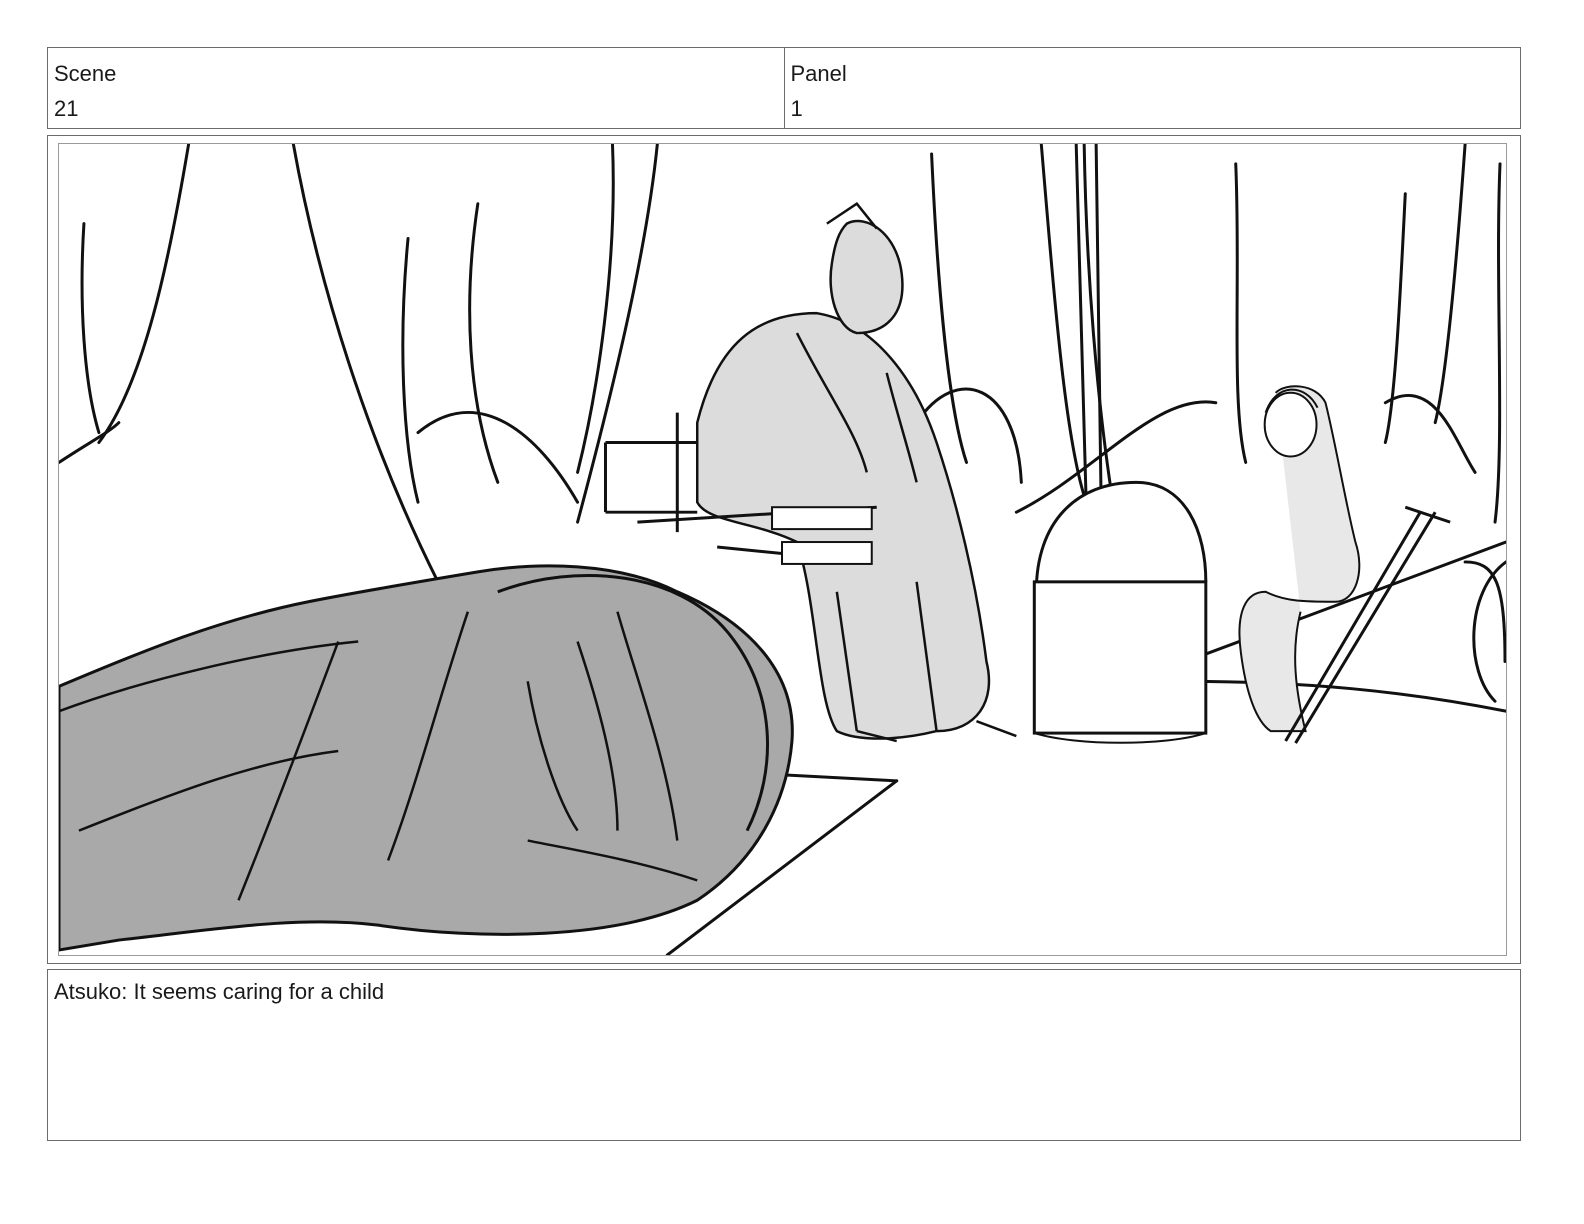 Image resolution: width=1584 pixels, height=1224 pixels. What do you see at coordinates (818, 73) in the screenshot?
I see `panel-label: Panel` at bounding box center [818, 73].